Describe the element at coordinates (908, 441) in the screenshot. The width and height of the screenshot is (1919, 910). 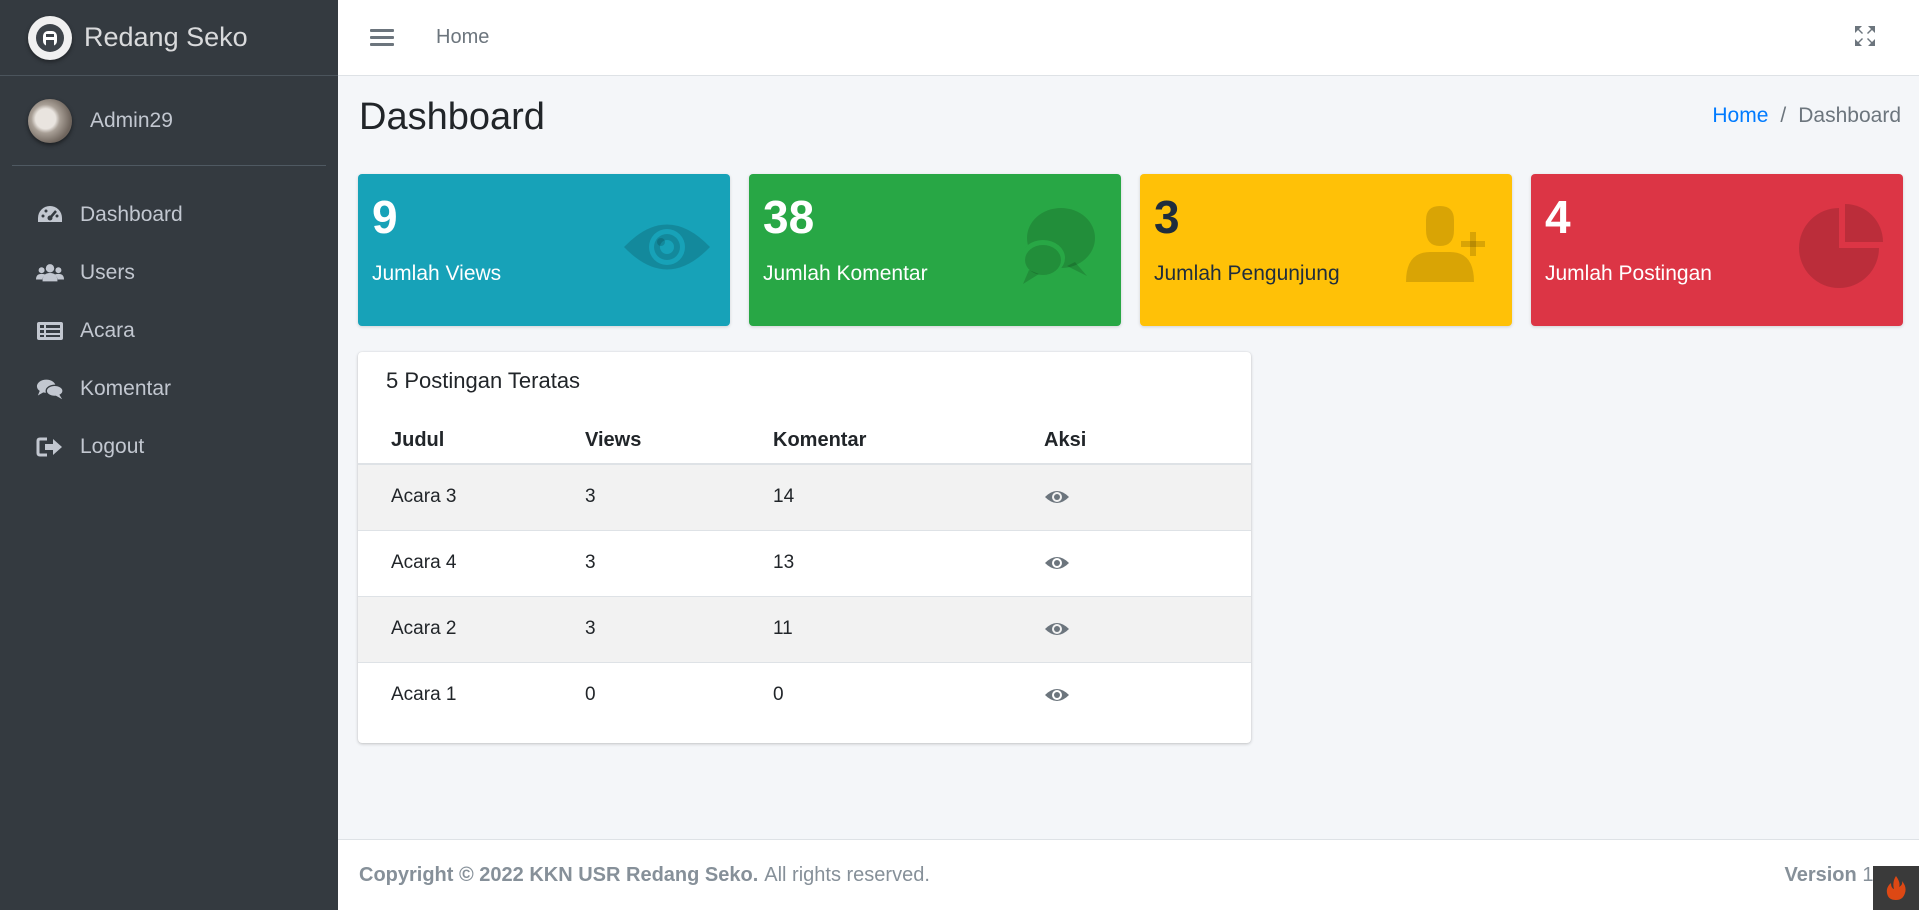
I see `column-header-komentar: Komentar` at that location.